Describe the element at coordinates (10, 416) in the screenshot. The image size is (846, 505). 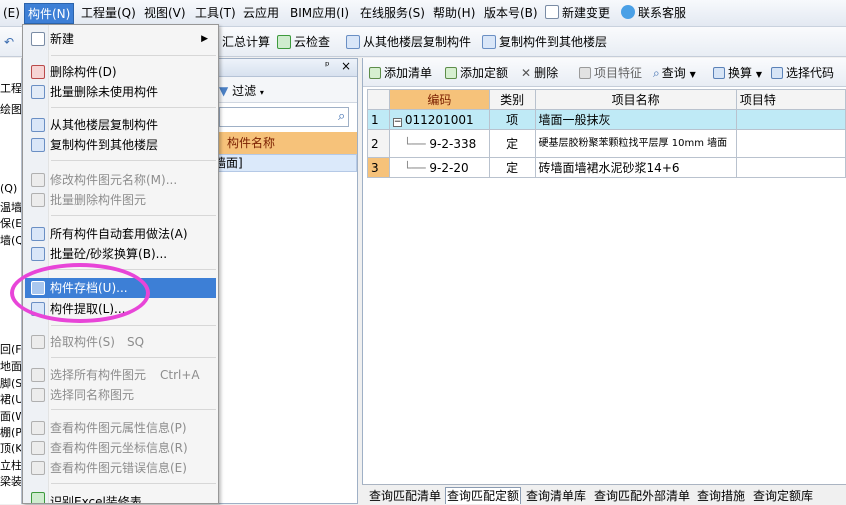
I see `nav-item: 面(W)` at that location.